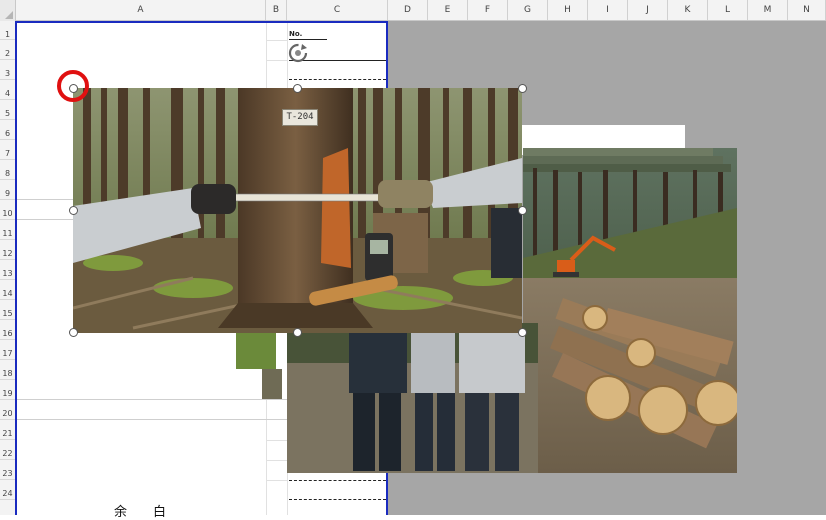  What do you see at coordinates (728, 10) in the screenshot?
I see `column-header-l: L` at bounding box center [728, 10].